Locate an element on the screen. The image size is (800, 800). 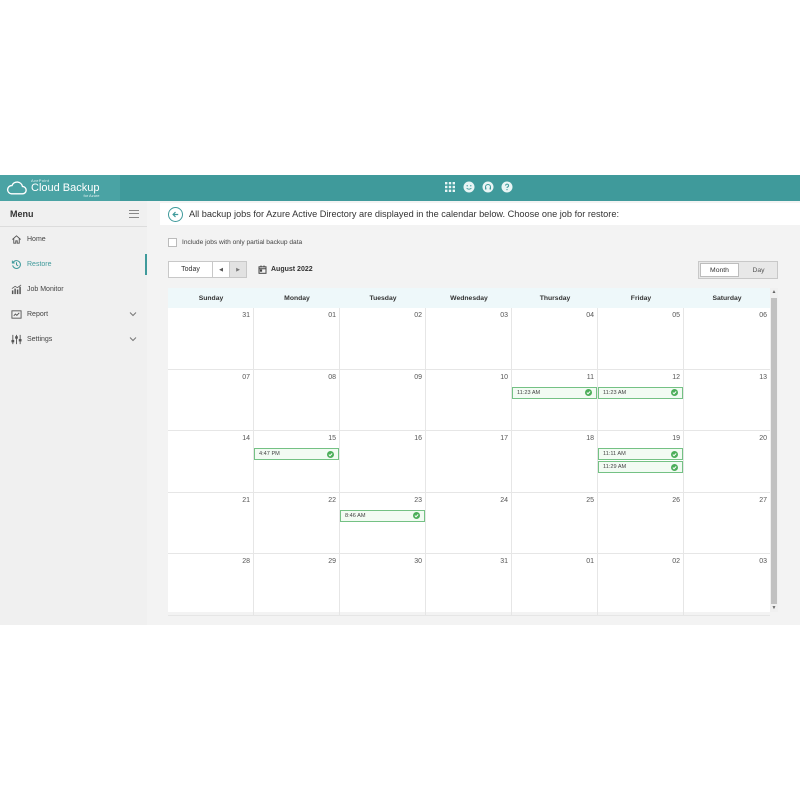
calendar-day-cell: 20 is located at coordinates (727, 462).